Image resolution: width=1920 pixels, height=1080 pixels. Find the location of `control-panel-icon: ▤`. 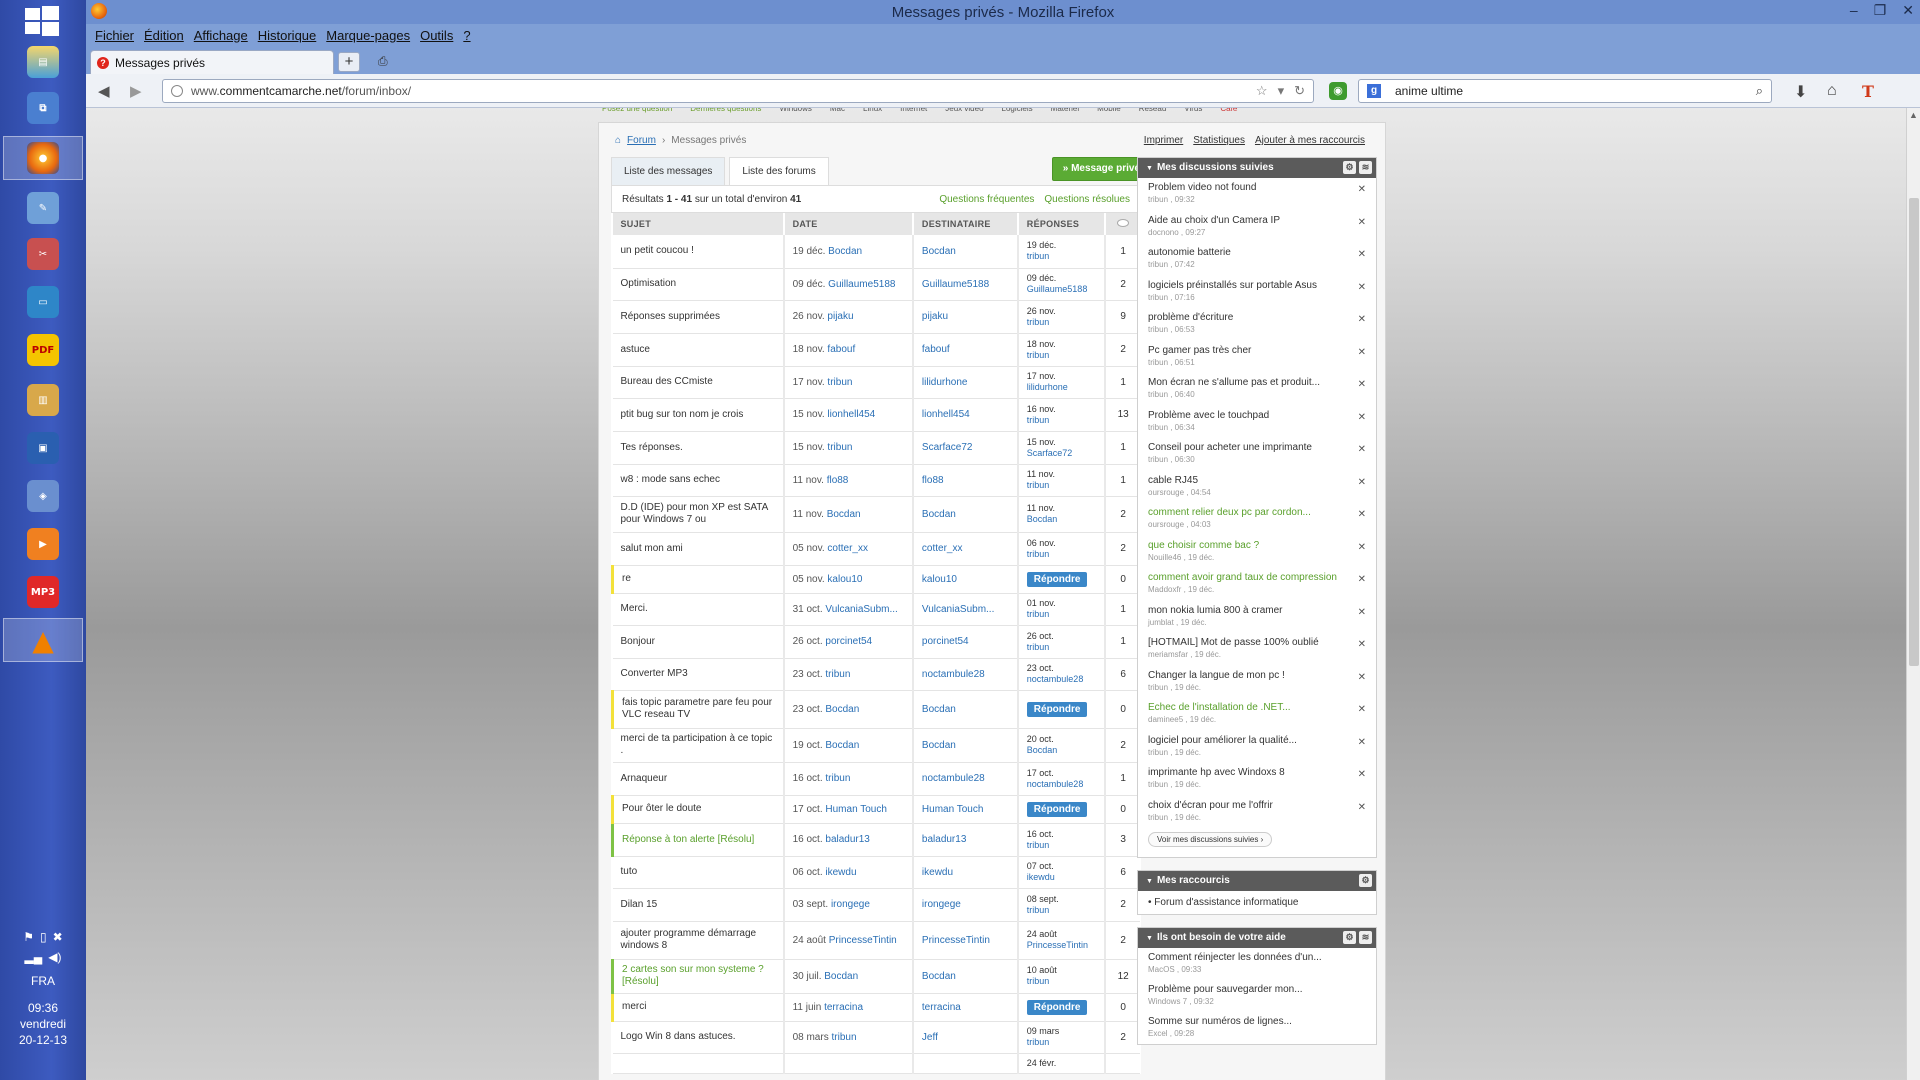

control-panel-icon: ▤ is located at coordinates (43, 62).